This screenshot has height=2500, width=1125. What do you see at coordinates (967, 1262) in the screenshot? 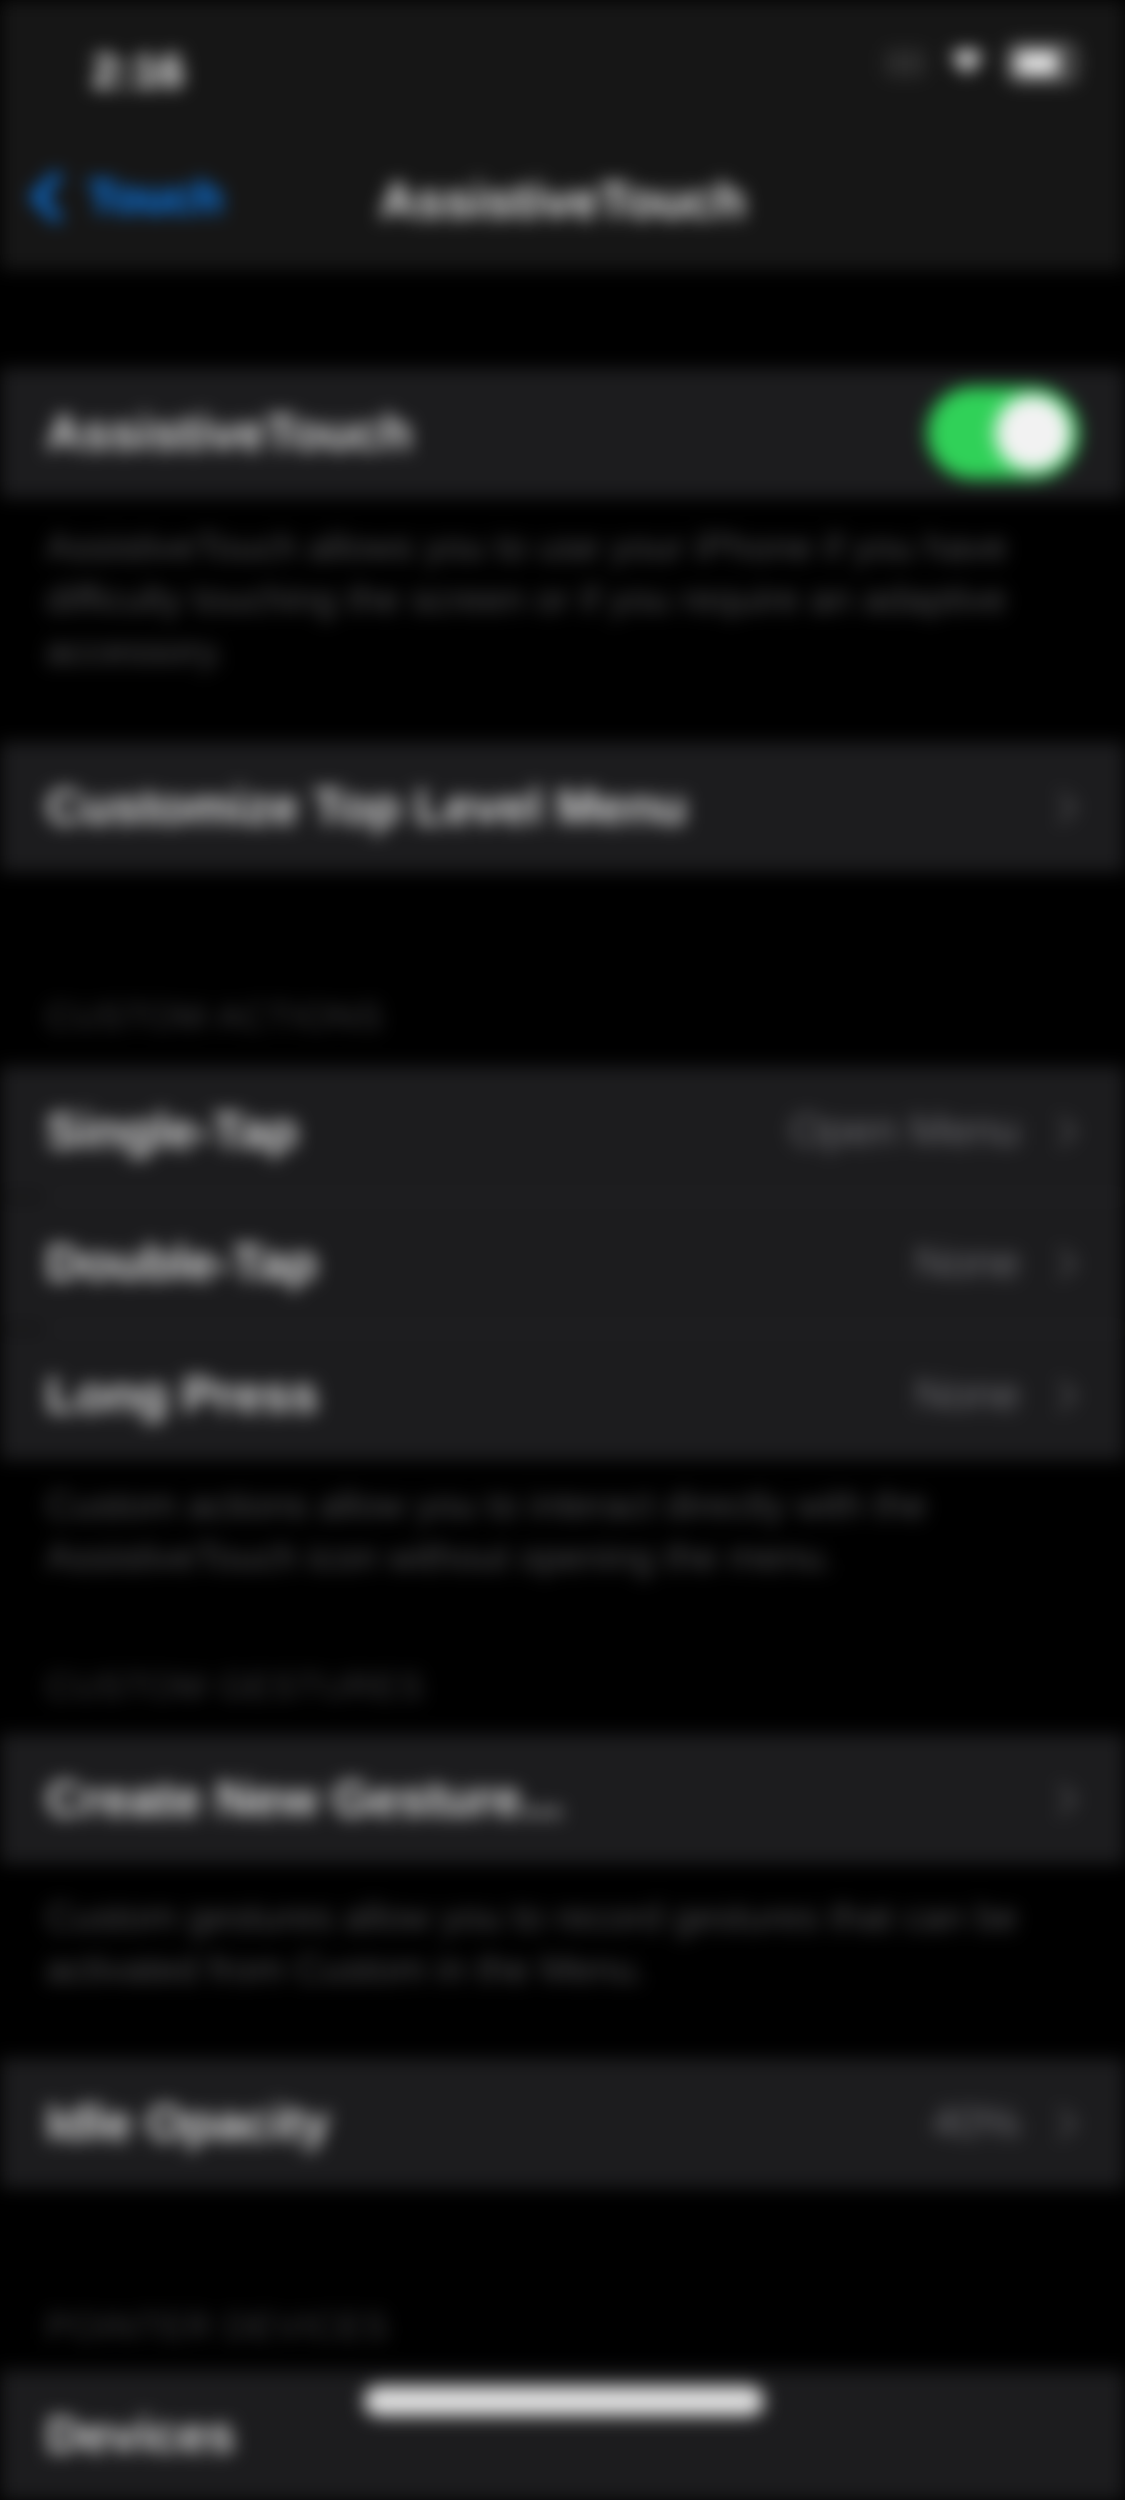
I see `double-tap-value: None` at bounding box center [967, 1262].